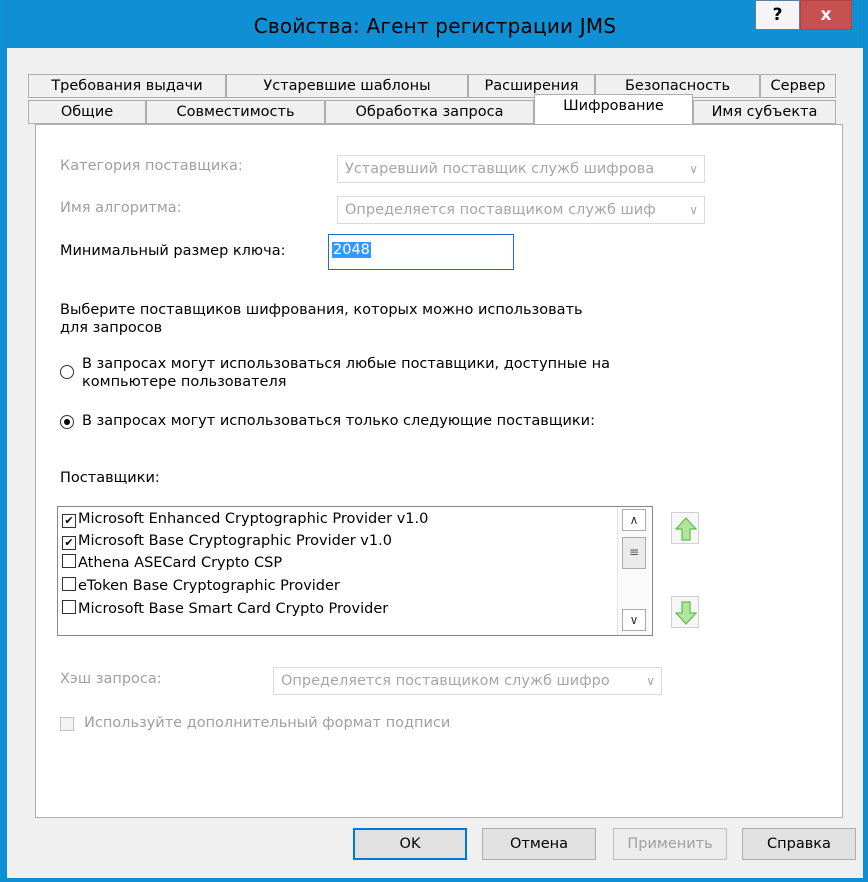 This screenshot has height=882, width=868. Describe the element at coordinates (634, 571) in the screenshot. I see `providers-scrollbar: ∧ ≡ ∨` at that location.